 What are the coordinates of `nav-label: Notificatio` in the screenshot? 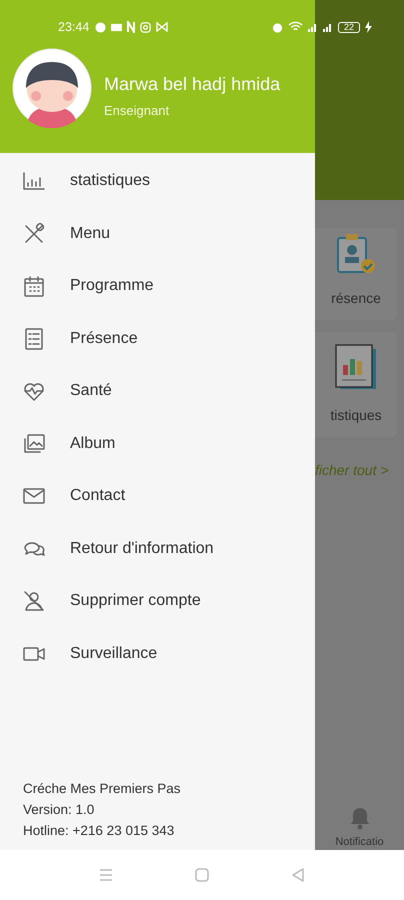 It's located at (359, 842).